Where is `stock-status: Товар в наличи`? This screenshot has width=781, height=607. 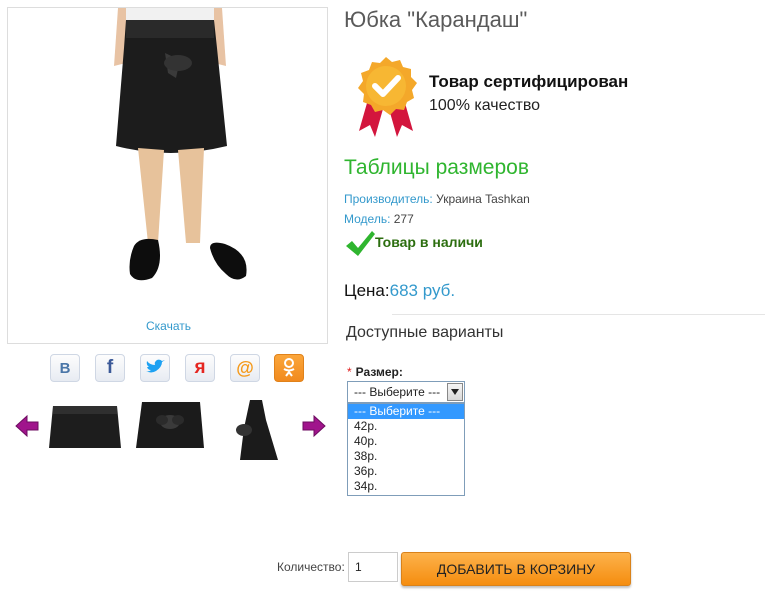
stock-status: Товар в наличи is located at coordinates (429, 242).